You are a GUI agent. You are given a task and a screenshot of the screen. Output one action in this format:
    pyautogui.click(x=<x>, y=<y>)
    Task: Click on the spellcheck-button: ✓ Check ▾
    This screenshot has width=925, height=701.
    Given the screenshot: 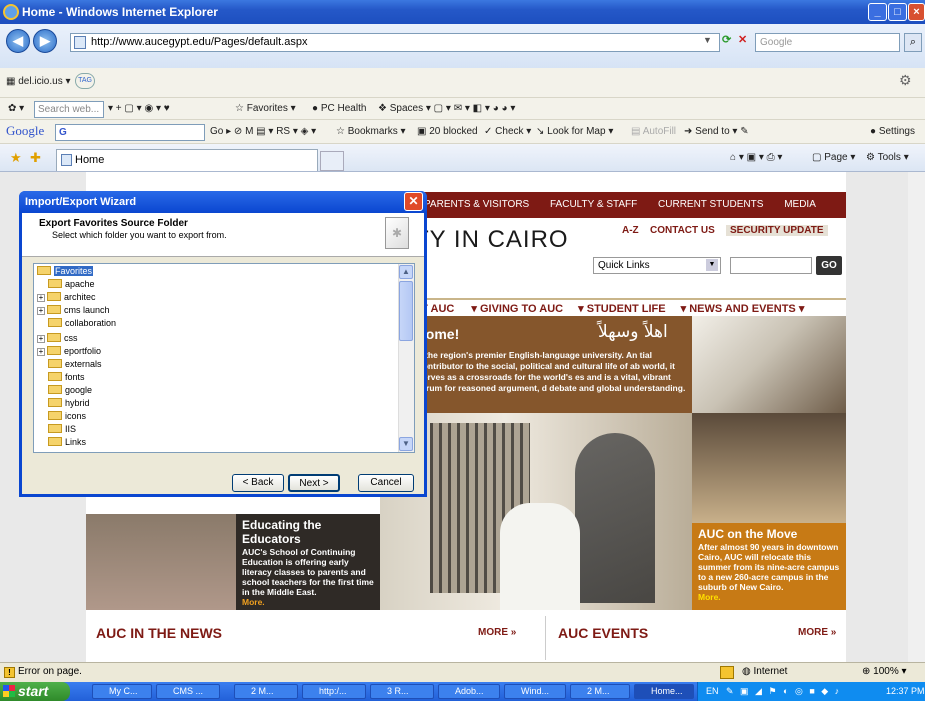 What is the action you would take?
    pyautogui.click(x=507, y=132)
    